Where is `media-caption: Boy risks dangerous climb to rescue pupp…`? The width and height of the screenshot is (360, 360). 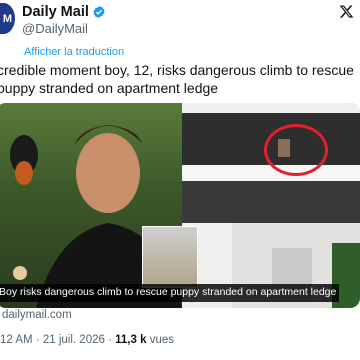 media-caption: Boy risks dangerous climb to rescue pupp… is located at coordinates (170, 293).